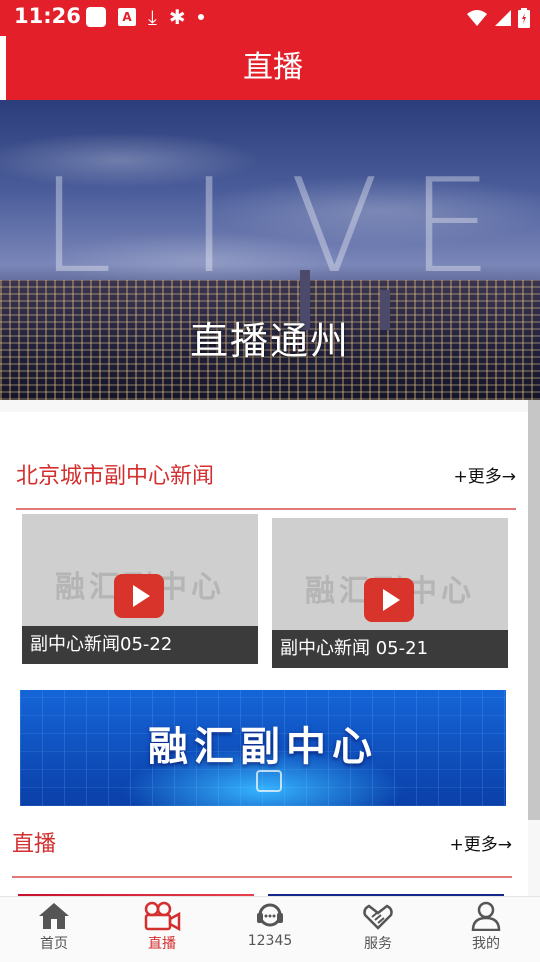 The height and width of the screenshot is (962, 540). I want to click on live-section-title: 直播, so click(34, 844).